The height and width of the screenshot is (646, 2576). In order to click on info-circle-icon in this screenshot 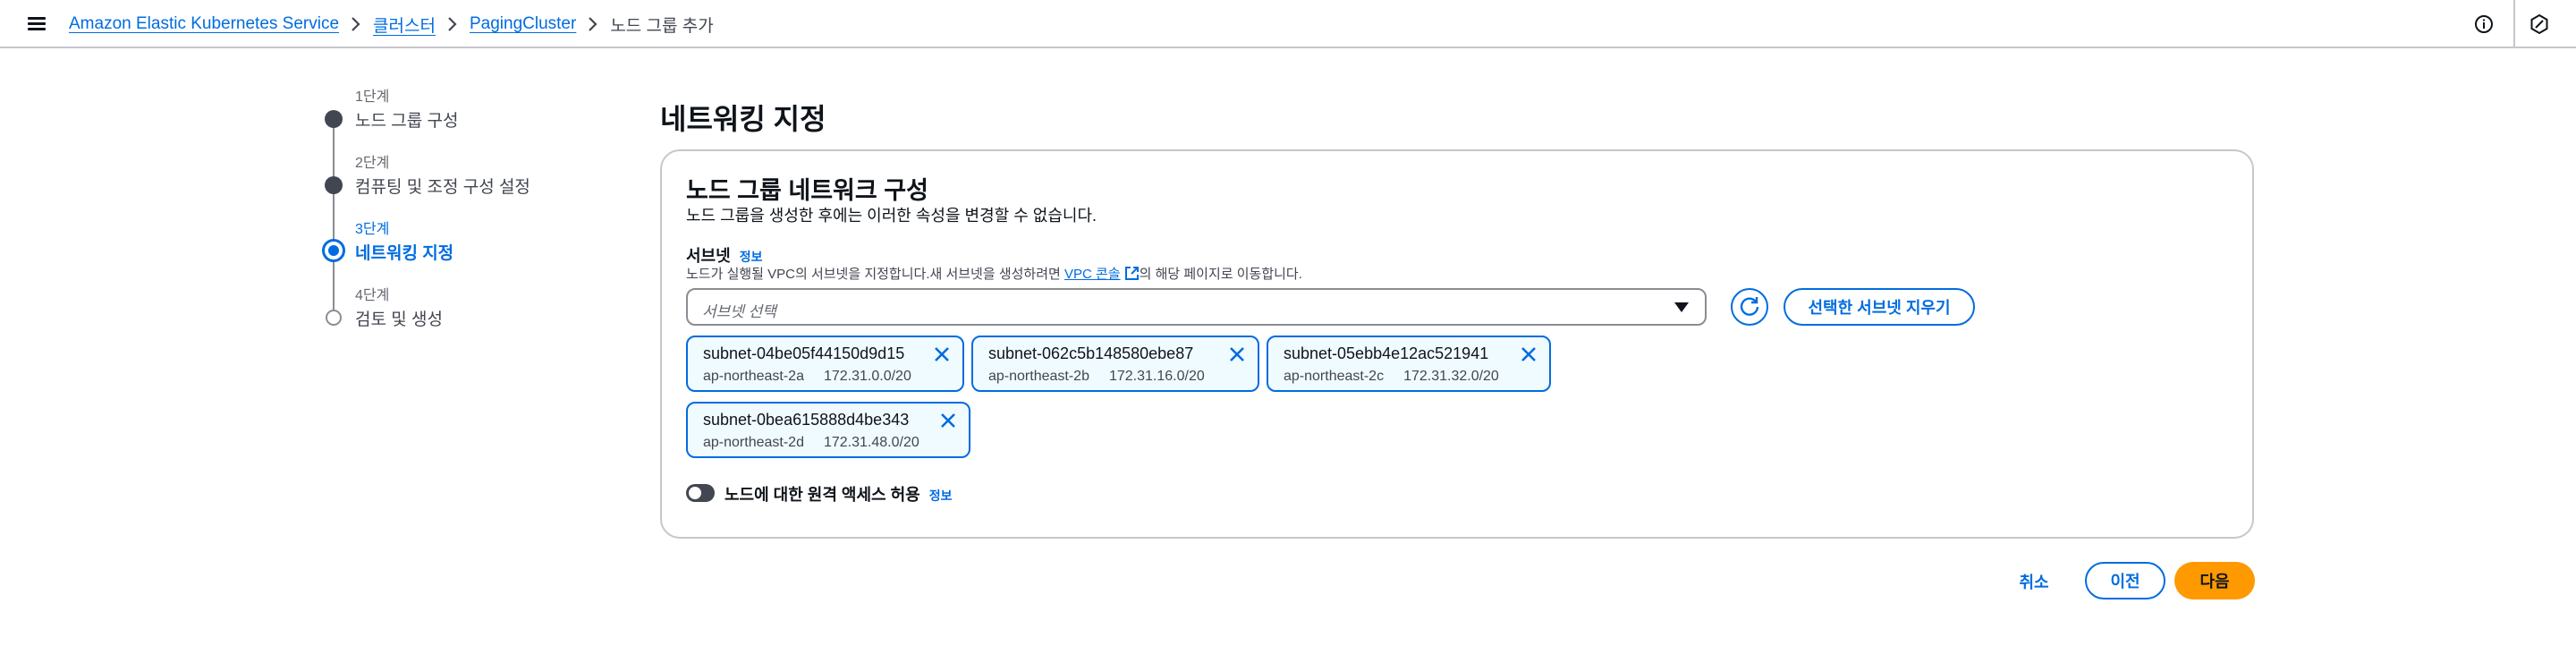, I will do `click(2483, 24)`.